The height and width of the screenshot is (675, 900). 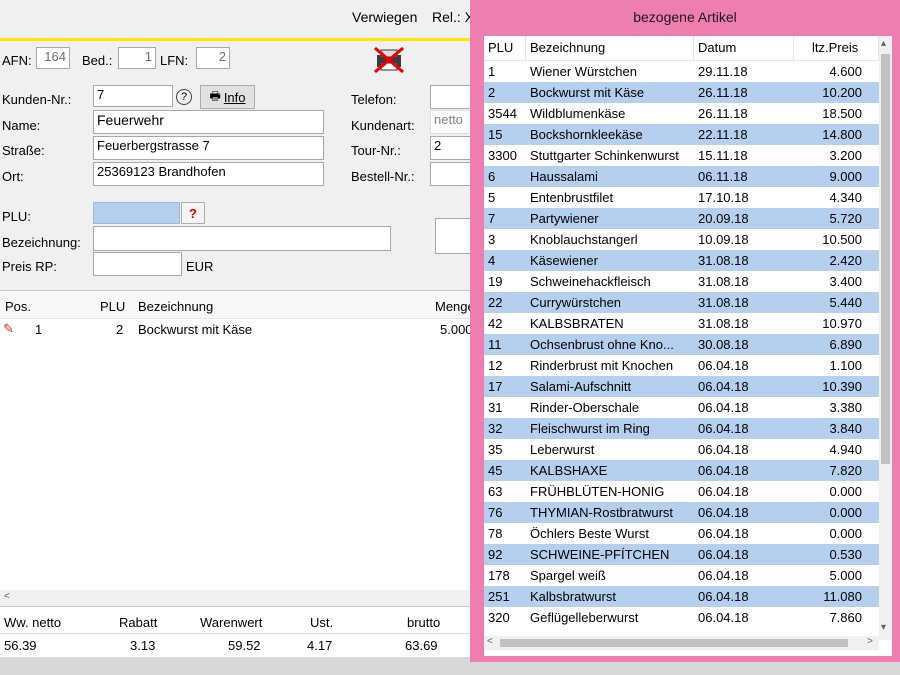 I want to click on total-warenwert: 59.52, so click(x=244, y=645).